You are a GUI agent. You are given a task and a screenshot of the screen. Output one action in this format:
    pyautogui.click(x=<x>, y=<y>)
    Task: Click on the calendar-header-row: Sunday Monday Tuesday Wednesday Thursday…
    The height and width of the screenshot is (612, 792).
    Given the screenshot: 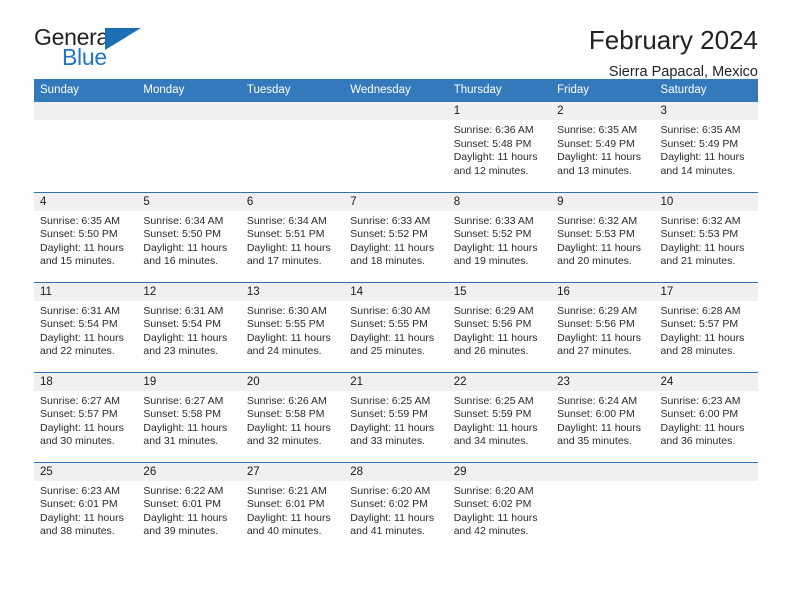 What is the action you would take?
    pyautogui.click(x=396, y=90)
    